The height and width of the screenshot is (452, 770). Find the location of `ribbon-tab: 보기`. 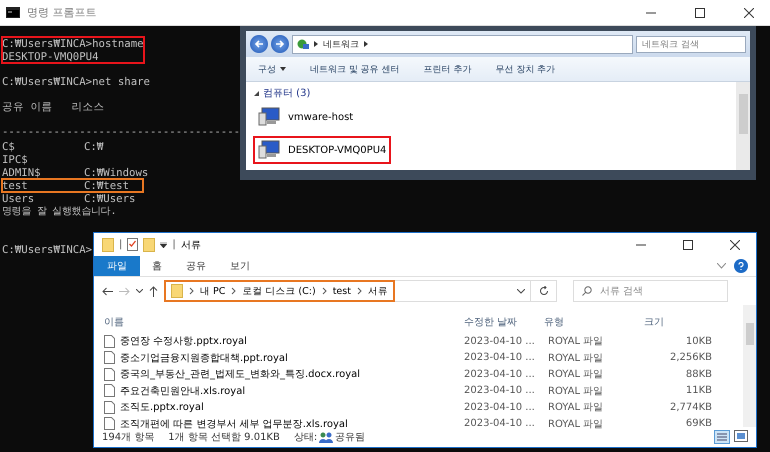

ribbon-tab: 보기 is located at coordinates (240, 266).